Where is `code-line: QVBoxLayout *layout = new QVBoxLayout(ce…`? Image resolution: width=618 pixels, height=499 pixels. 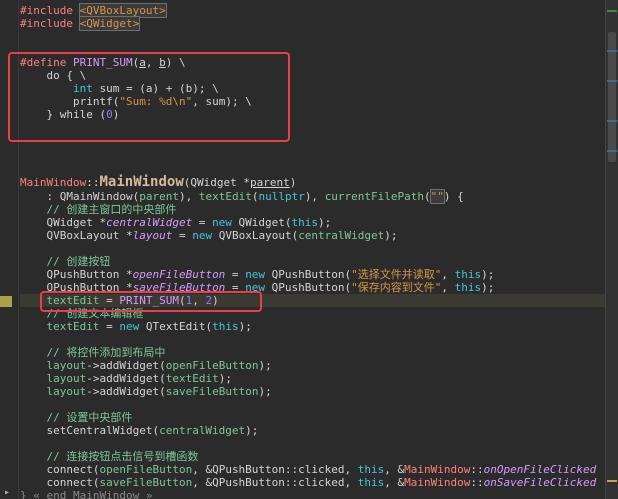
code-line: QVBoxLayout *layout = new QVBoxLayout(ce… is located at coordinates (208, 235).